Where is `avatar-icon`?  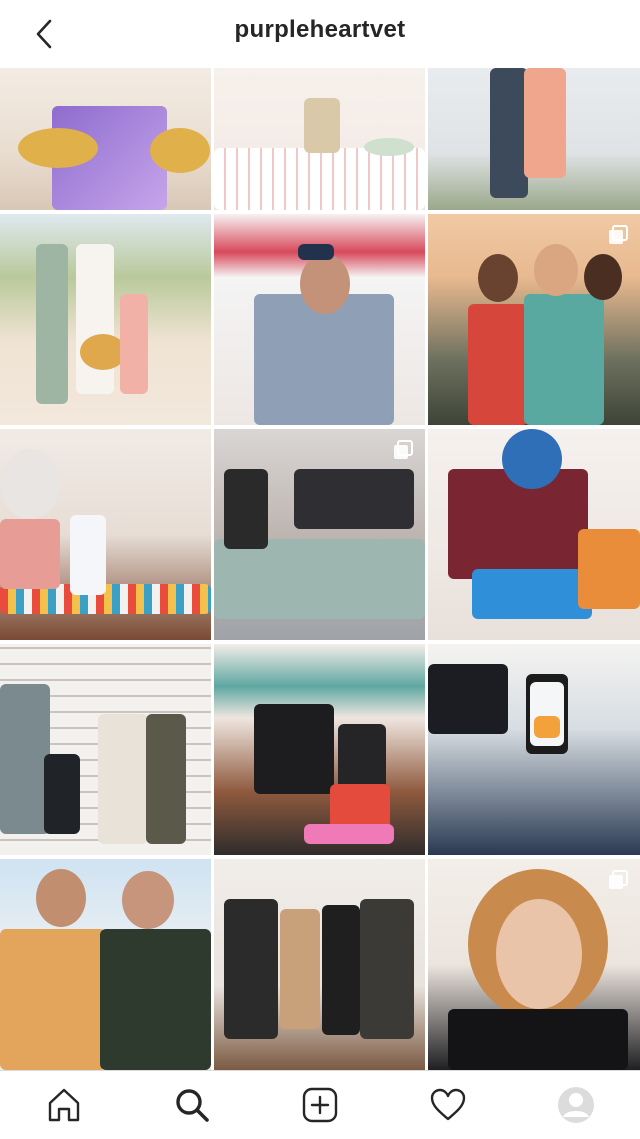
avatar-icon is located at coordinates (576, 1105).